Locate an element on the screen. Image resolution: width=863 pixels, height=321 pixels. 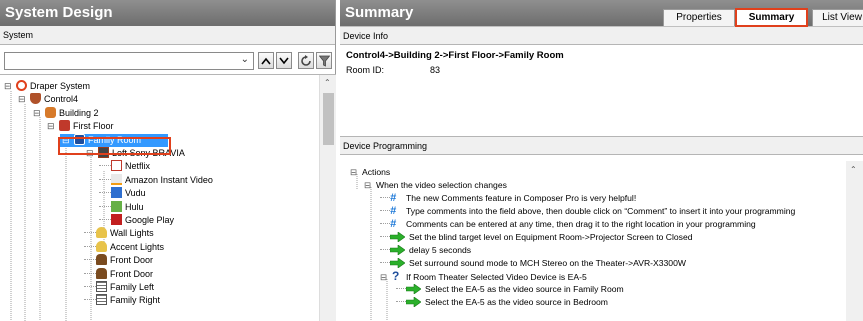
filter-button is located at coordinates (324, 60).